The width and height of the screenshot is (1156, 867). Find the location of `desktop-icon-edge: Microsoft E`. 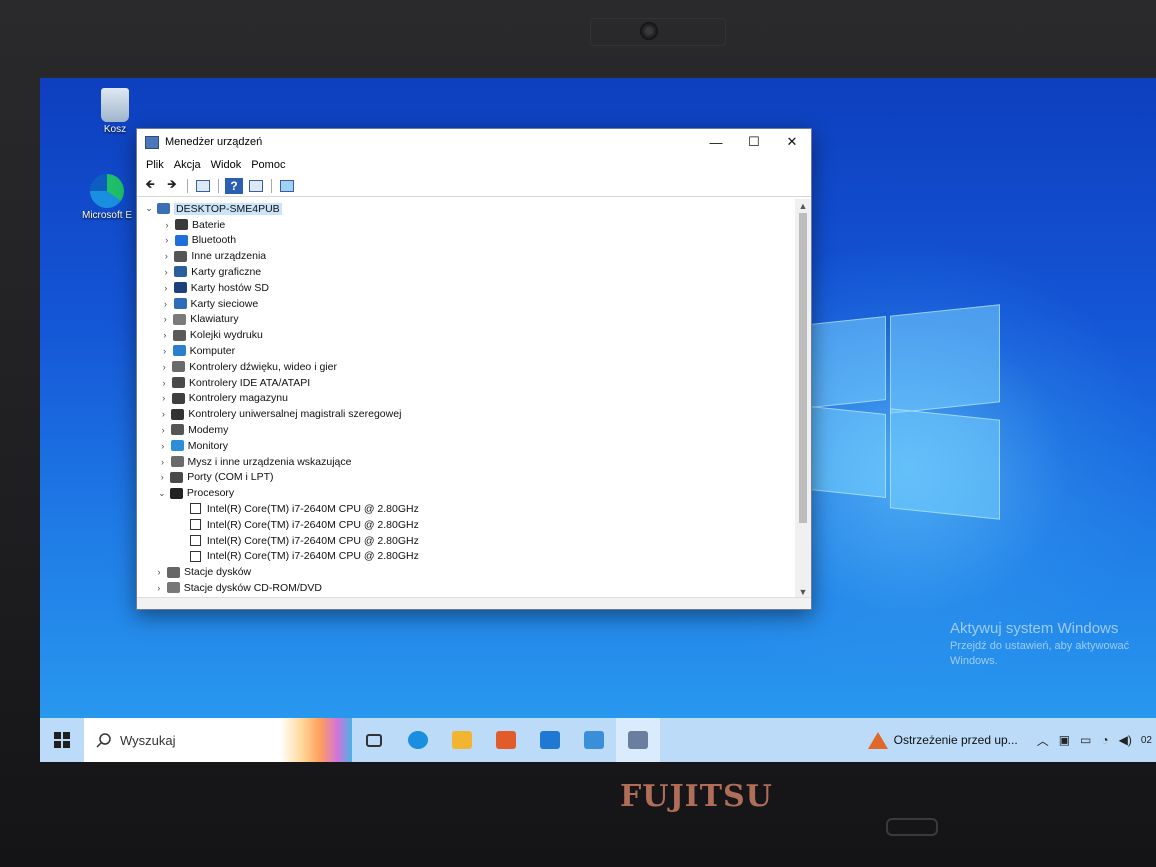

desktop-icon-edge: Microsoft E is located at coordinates (107, 197).